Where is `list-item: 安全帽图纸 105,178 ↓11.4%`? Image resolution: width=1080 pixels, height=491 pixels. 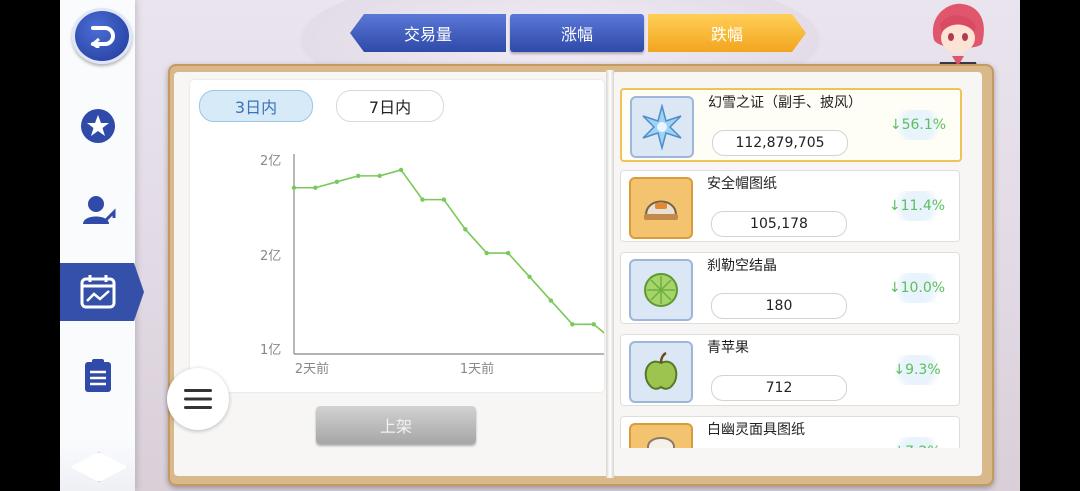 list-item: 安全帽图纸 105,178 ↓11.4% is located at coordinates (790, 206).